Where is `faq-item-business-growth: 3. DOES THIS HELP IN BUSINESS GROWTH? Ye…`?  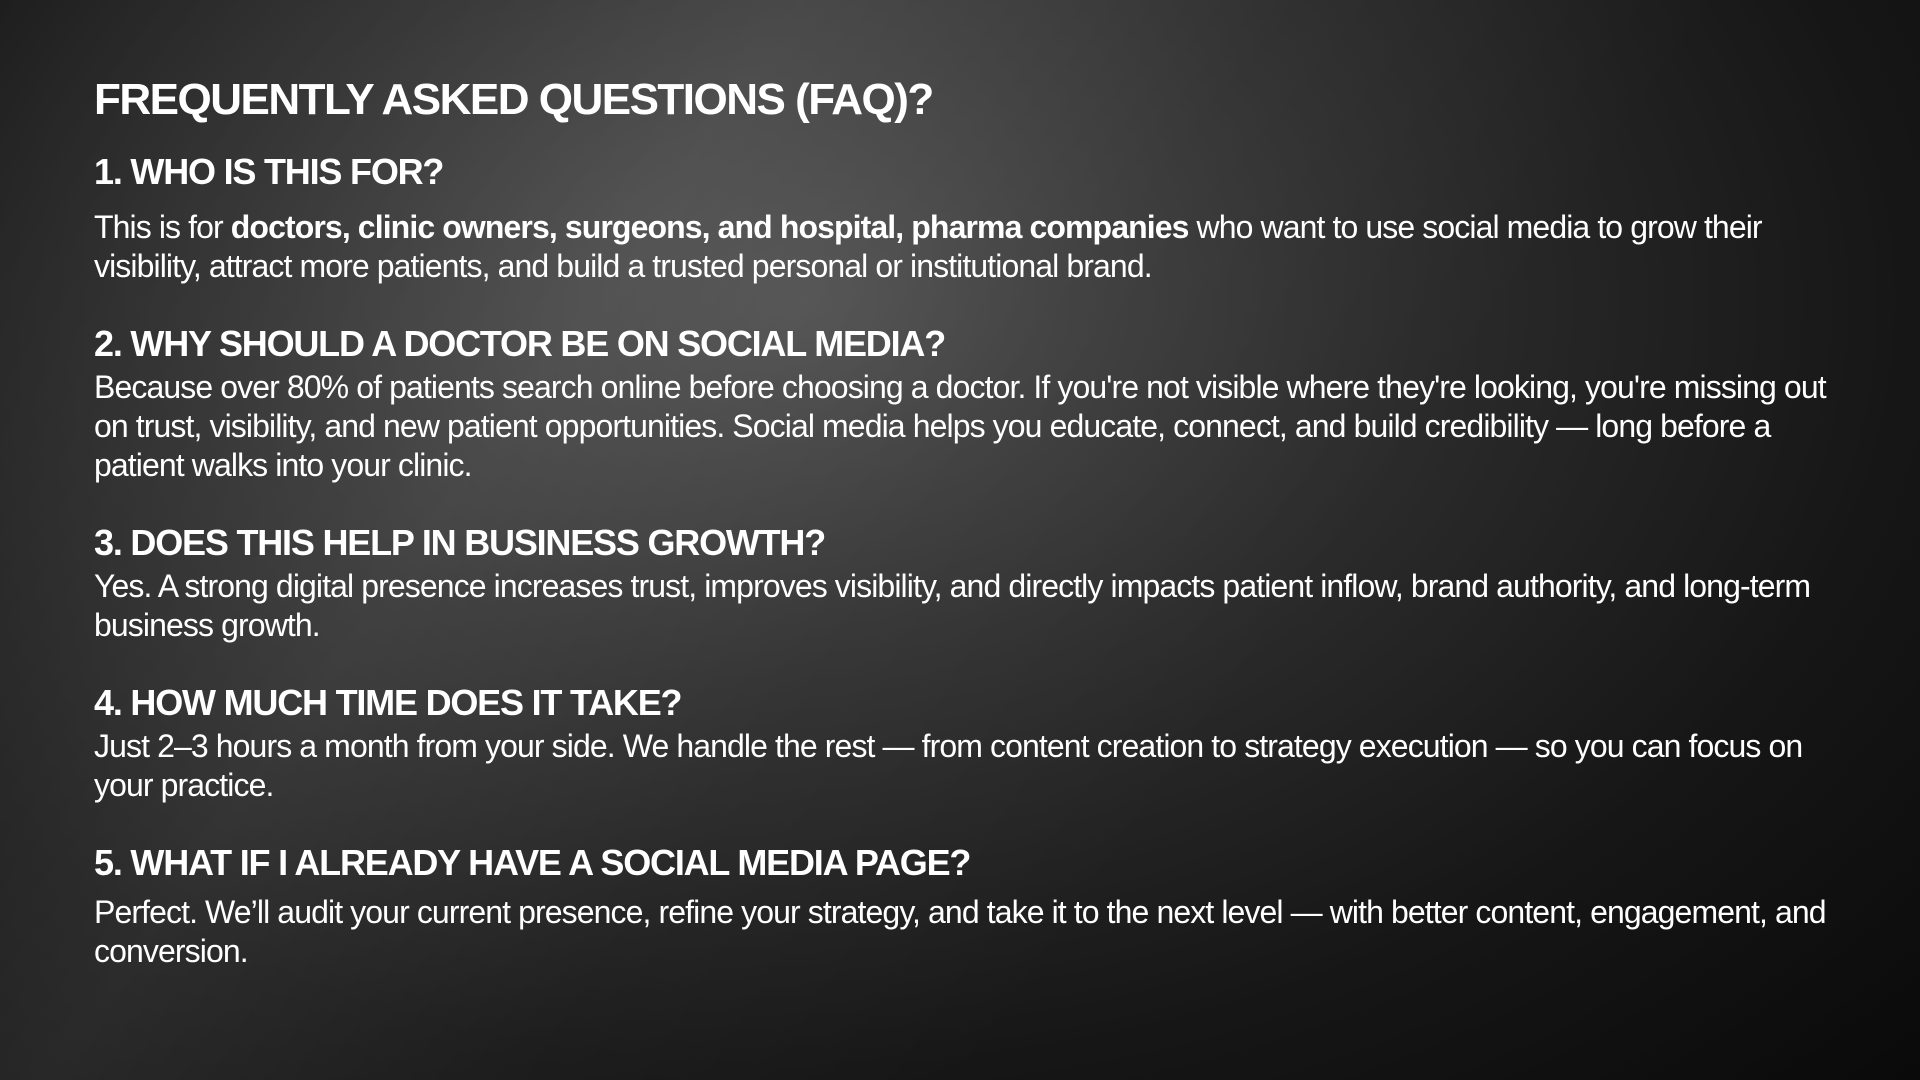
faq-item-business-growth: 3. DOES THIS HELP IN BUSINESS GROWTH? Ye… is located at coordinates (974, 582).